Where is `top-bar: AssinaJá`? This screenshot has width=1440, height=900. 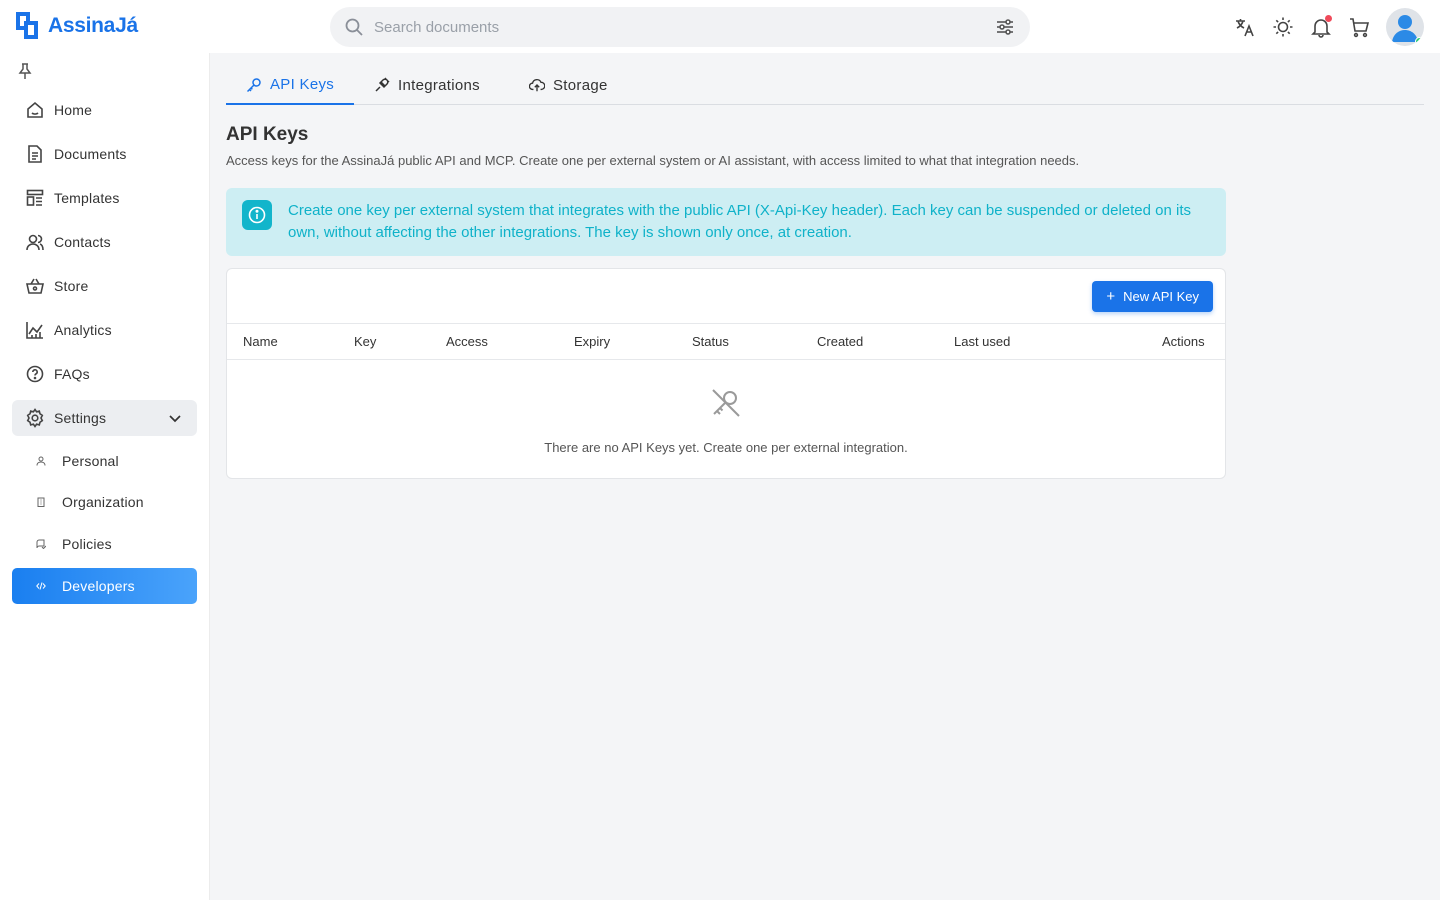 top-bar: AssinaJá is located at coordinates (720, 26).